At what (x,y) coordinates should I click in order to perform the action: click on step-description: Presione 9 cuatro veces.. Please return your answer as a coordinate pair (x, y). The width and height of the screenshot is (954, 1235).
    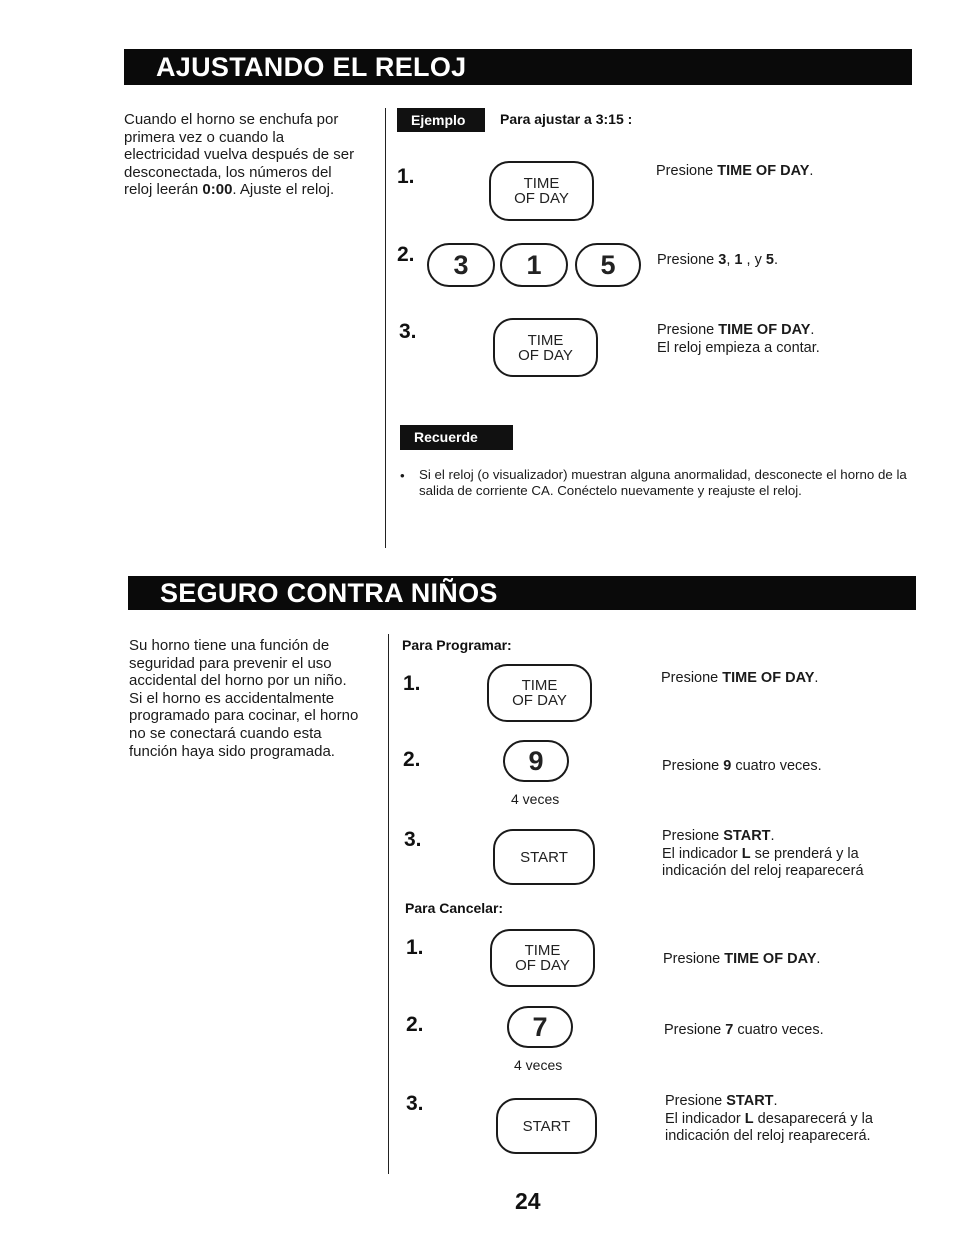
    Looking at the image, I should click on (742, 766).